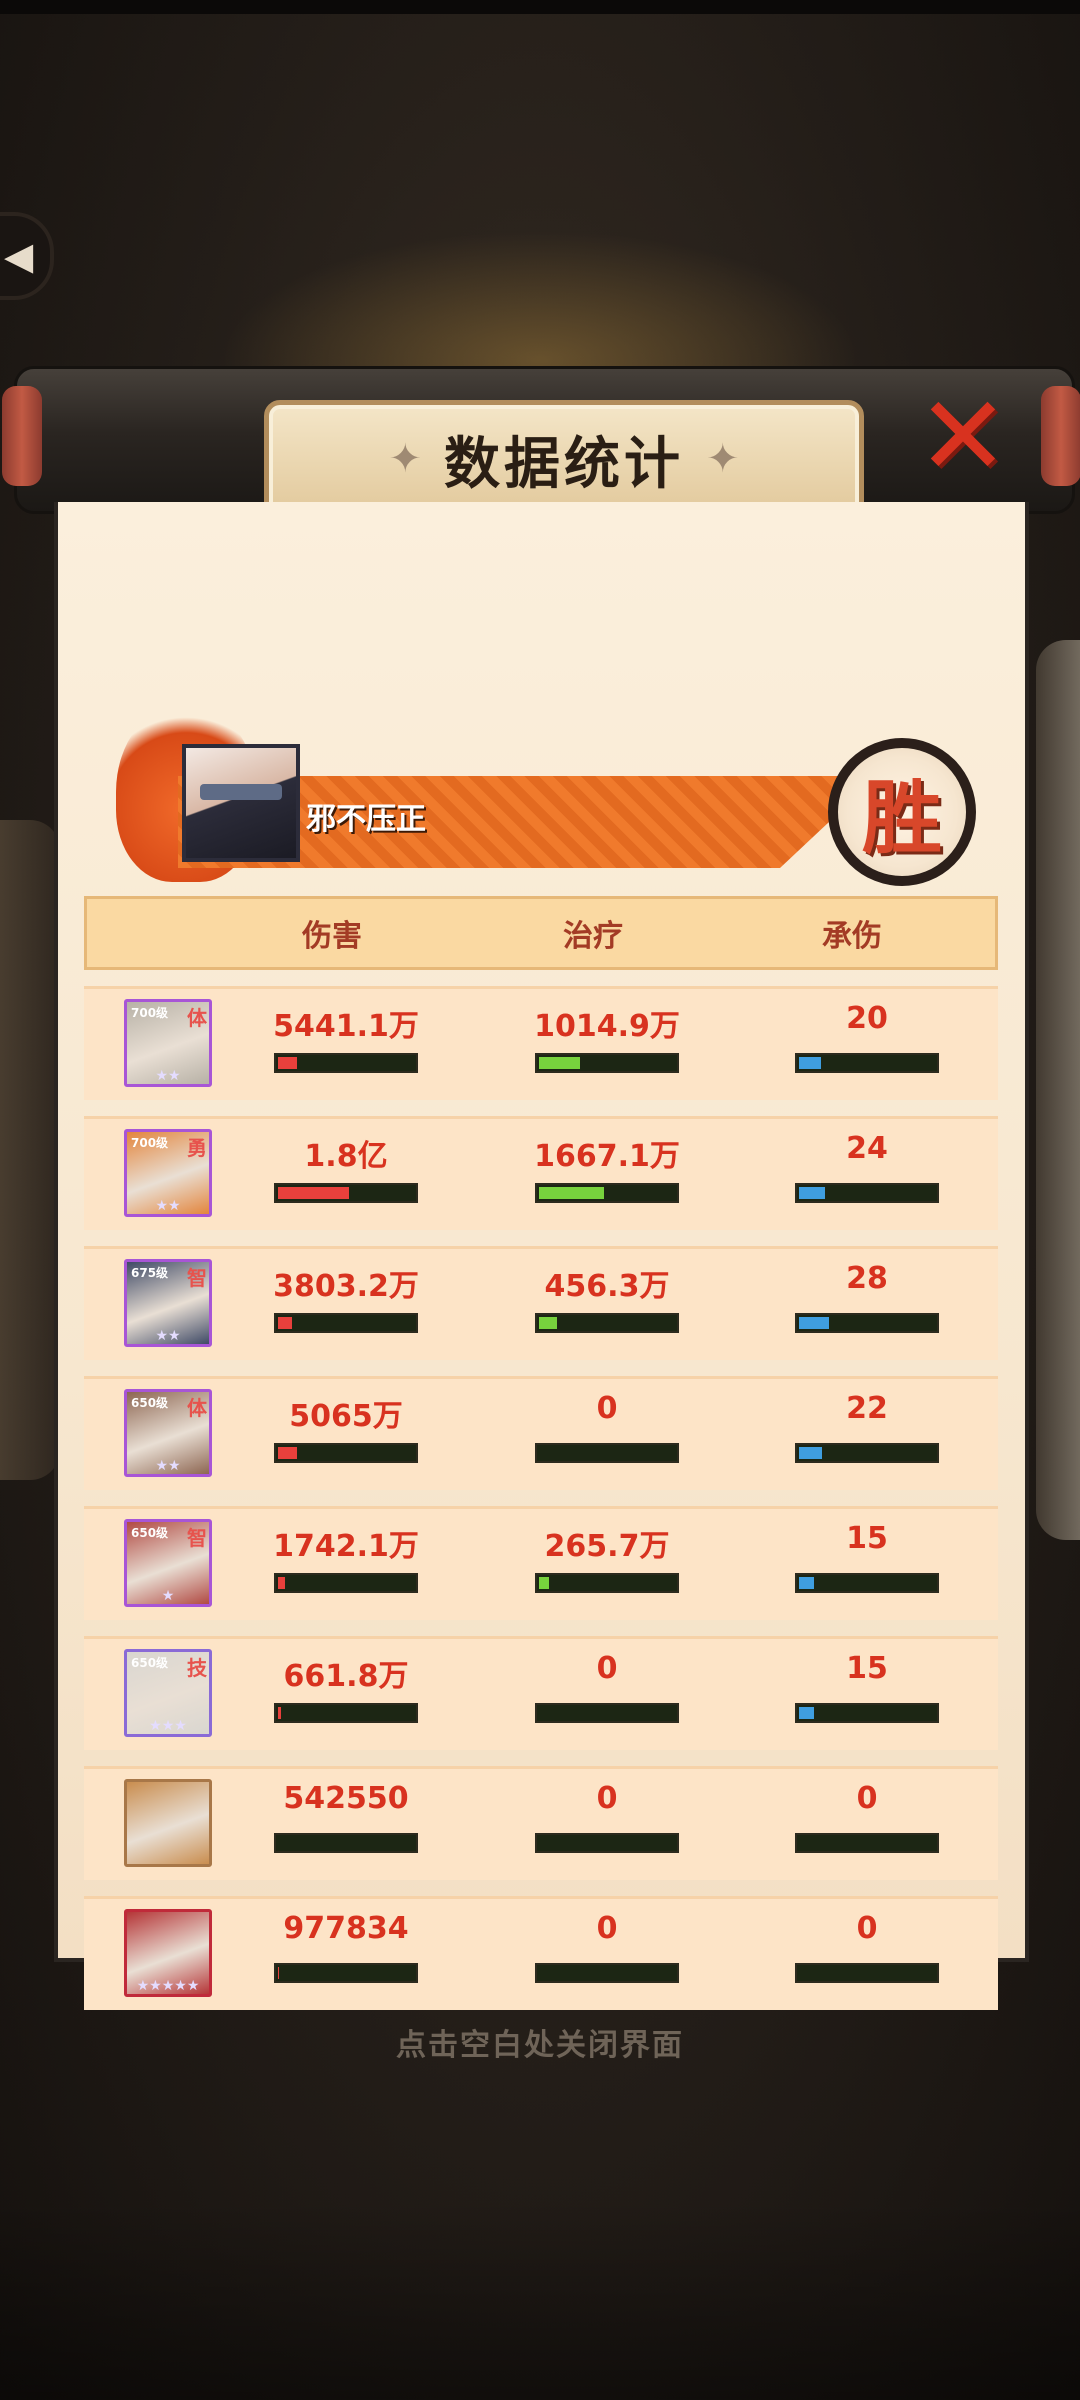  Describe the element at coordinates (168, 1563) in the screenshot. I see `hero-avatar: 650级 智 ★` at that location.